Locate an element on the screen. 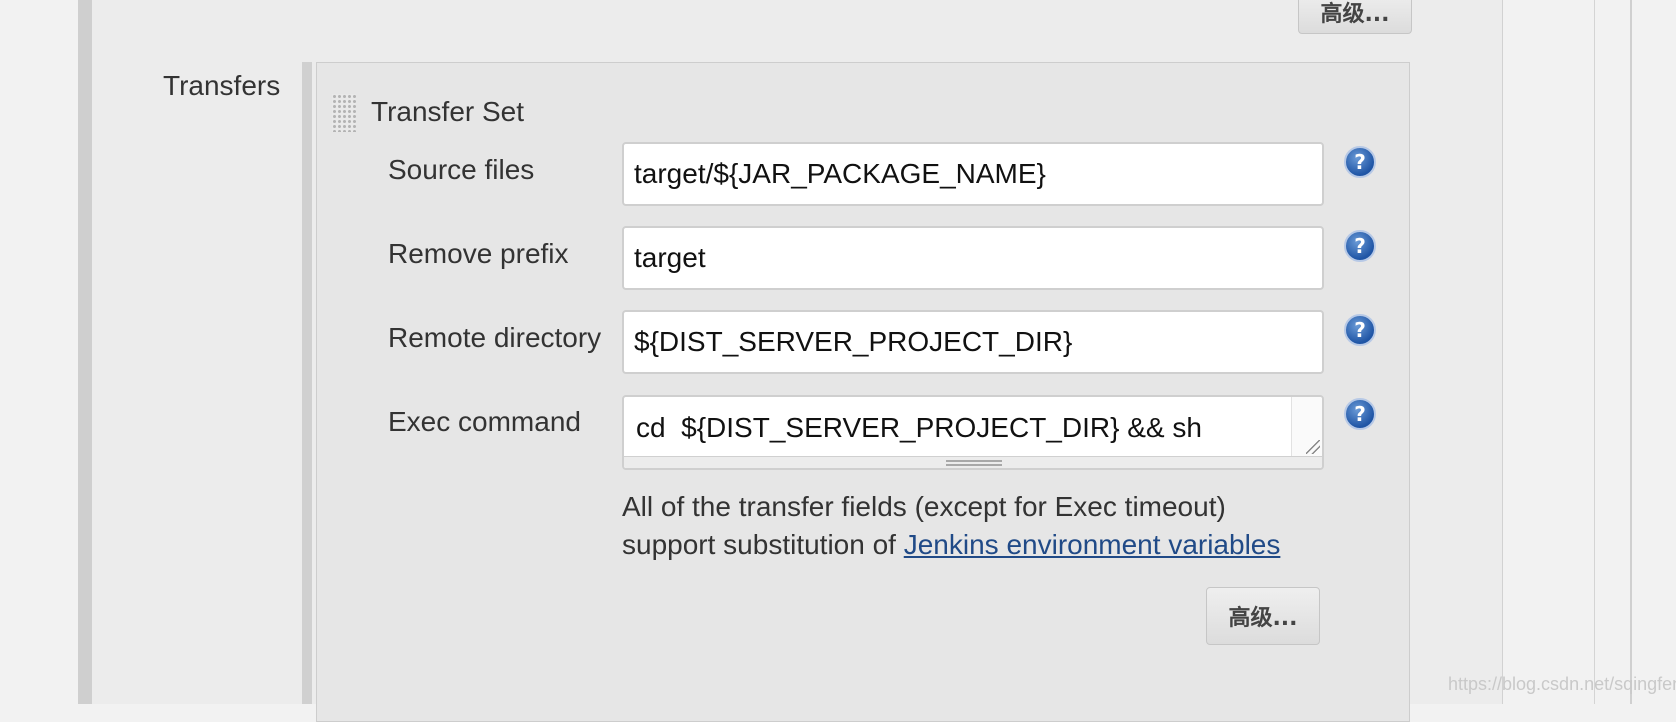 The width and height of the screenshot is (1676, 722). transfer-set-title: Transfer Set is located at coordinates (448, 111).